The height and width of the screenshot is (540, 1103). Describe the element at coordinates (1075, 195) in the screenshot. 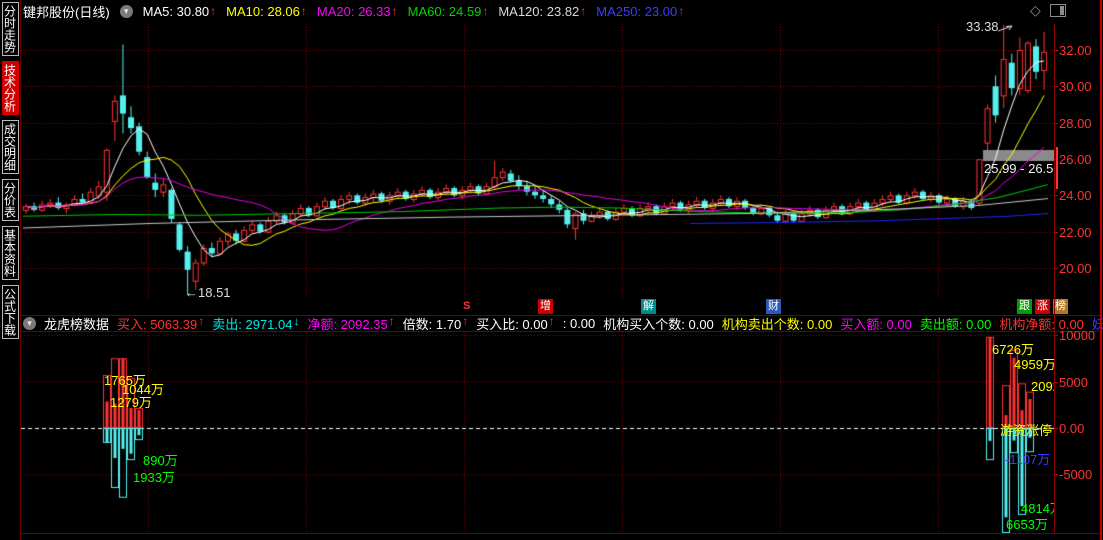

I see `axis-label-24.00: 24.00` at that location.